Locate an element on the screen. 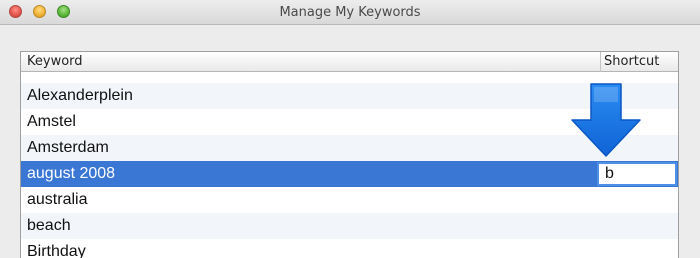 The width and height of the screenshot is (700, 258). column-header-keyword: Keyword is located at coordinates (307, 62).